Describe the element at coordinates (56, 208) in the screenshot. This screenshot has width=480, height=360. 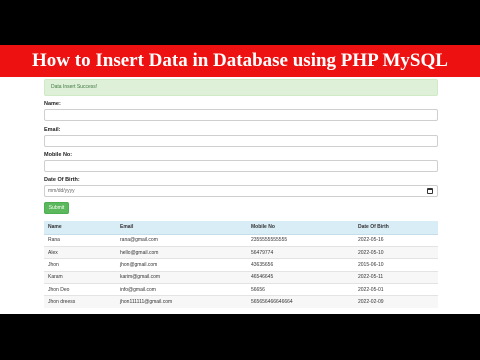
I see `submit-button: Submit` at that location.